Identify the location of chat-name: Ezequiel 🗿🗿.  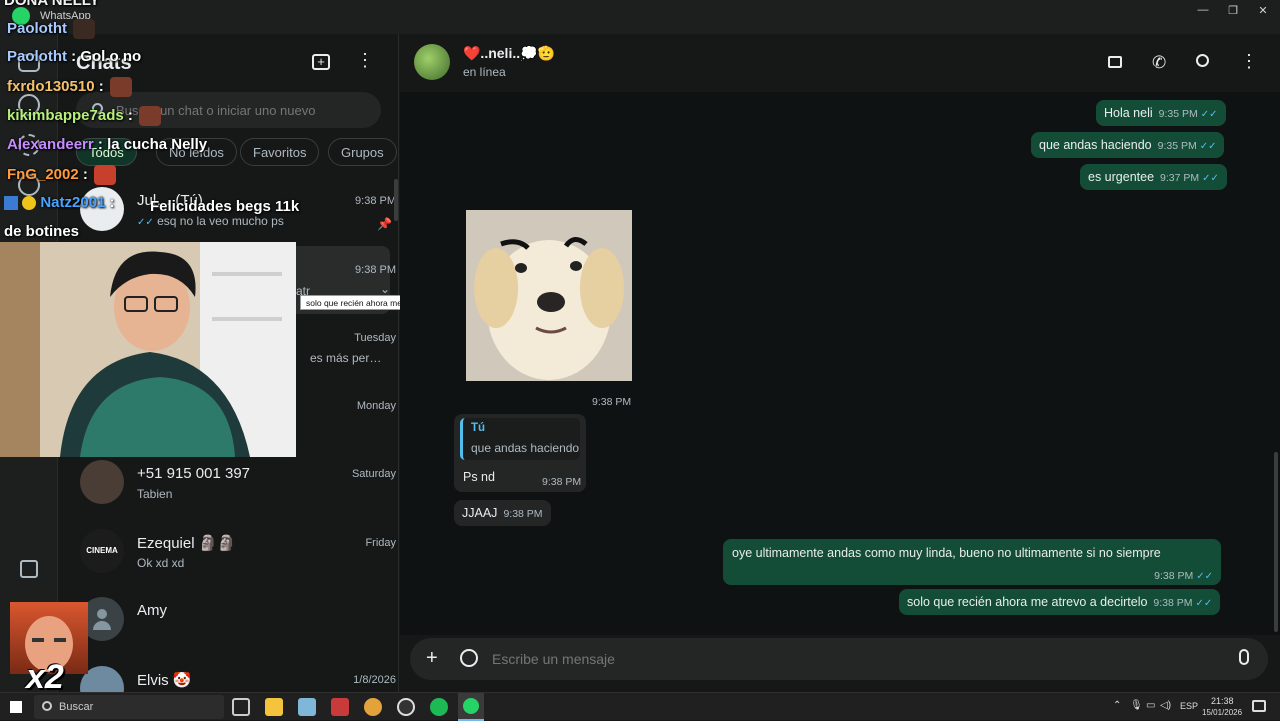
(187, 543).